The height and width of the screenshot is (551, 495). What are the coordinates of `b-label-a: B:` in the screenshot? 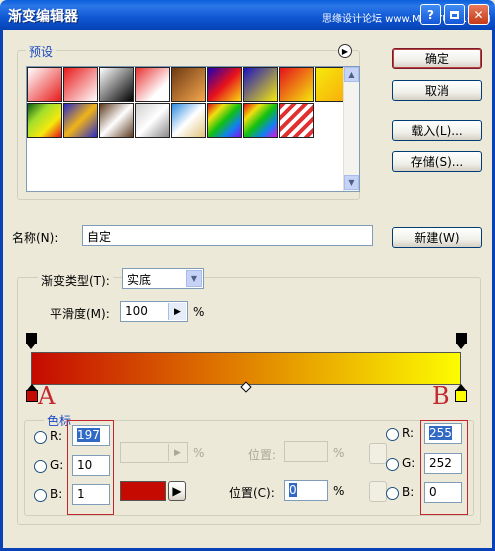 It's located at (56, 494).